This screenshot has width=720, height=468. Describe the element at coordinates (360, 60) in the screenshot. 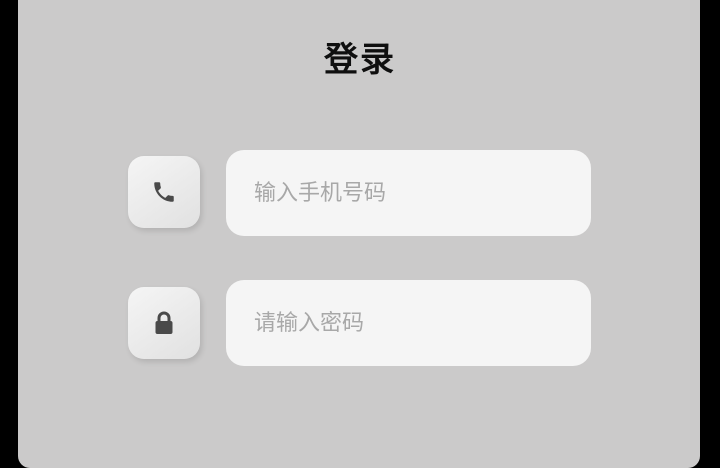

I see `page-title: 登录` at that location.